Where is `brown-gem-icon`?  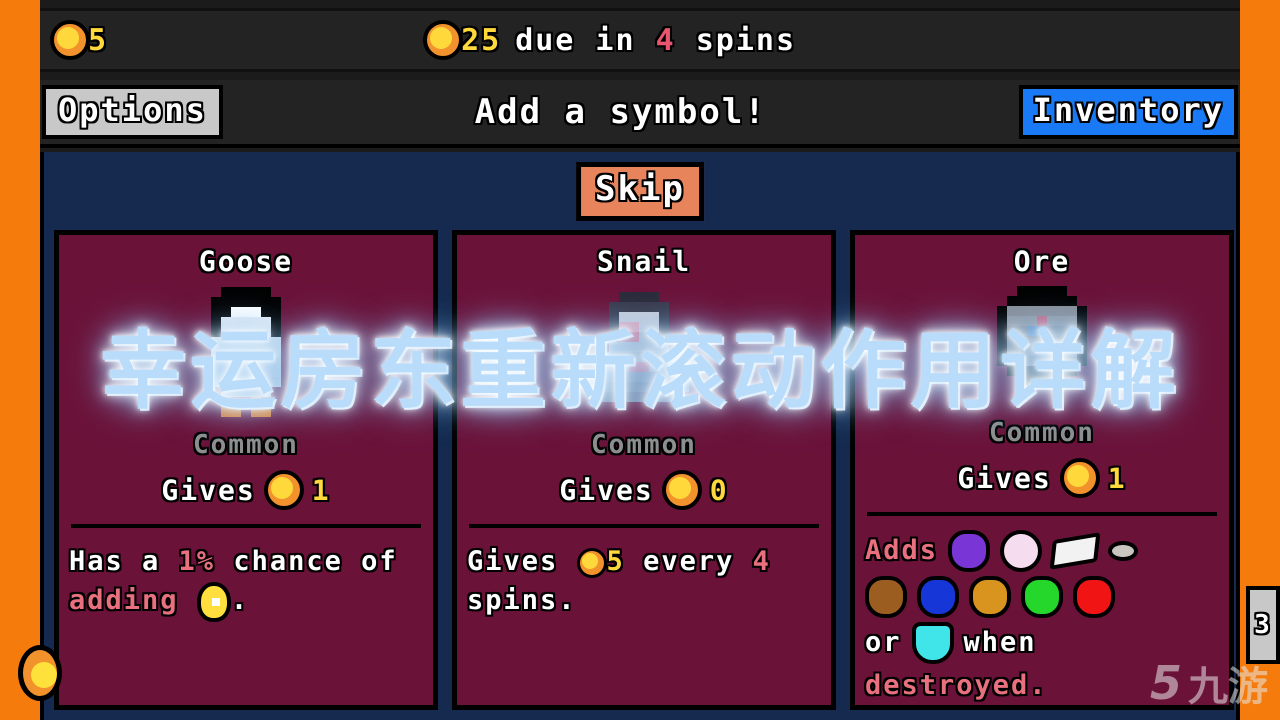 brown-gem-icon is located at coordinates (886, 596).